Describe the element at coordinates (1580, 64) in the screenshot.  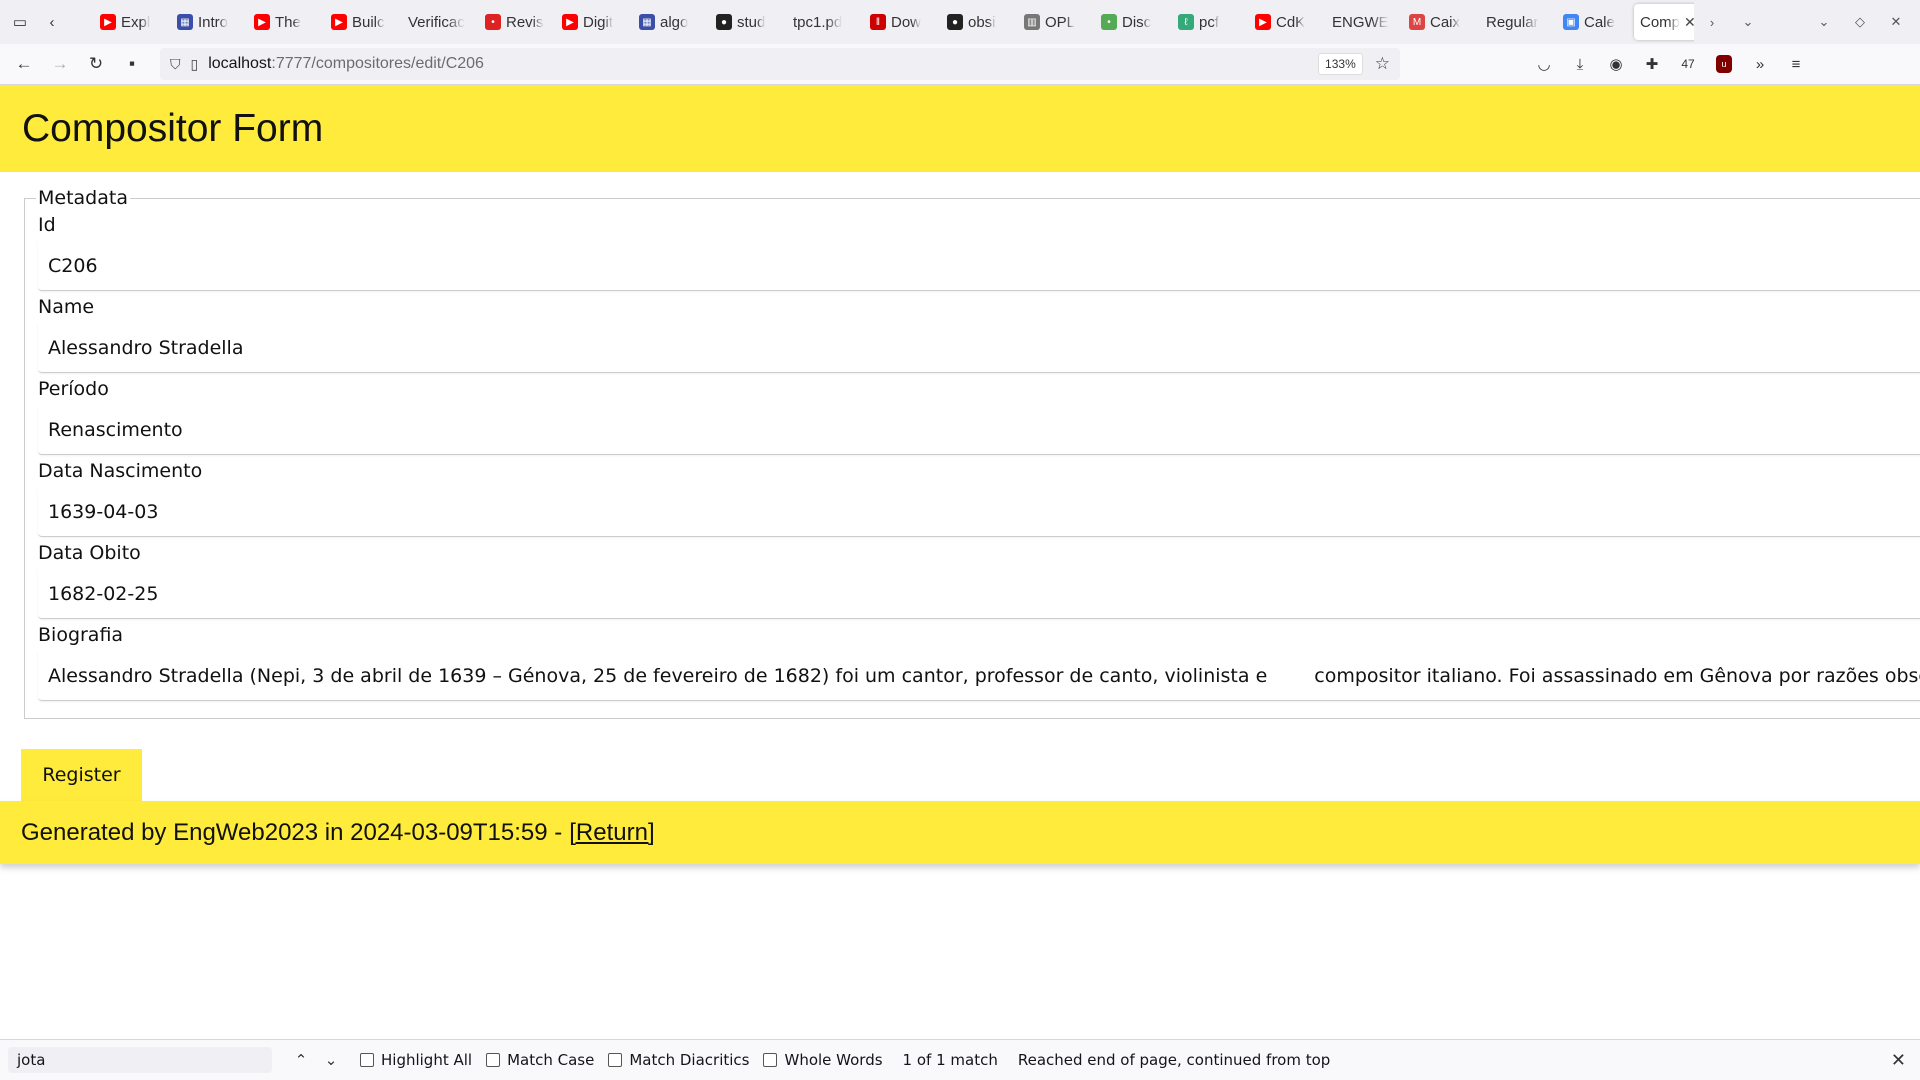
I see `downloads-icon: ⤓` at that location.